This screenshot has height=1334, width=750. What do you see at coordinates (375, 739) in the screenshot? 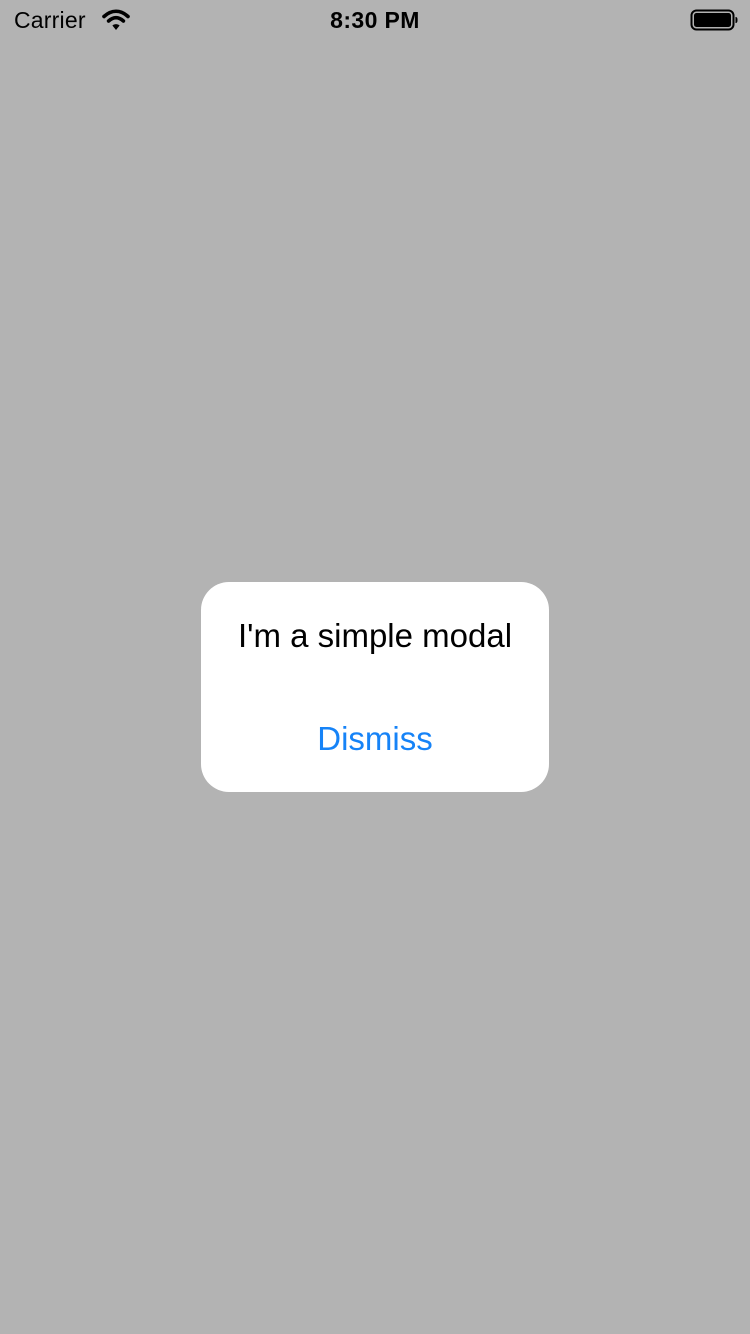
I see `dismiss-button: Dismiss` at bounding box center [375, 739].